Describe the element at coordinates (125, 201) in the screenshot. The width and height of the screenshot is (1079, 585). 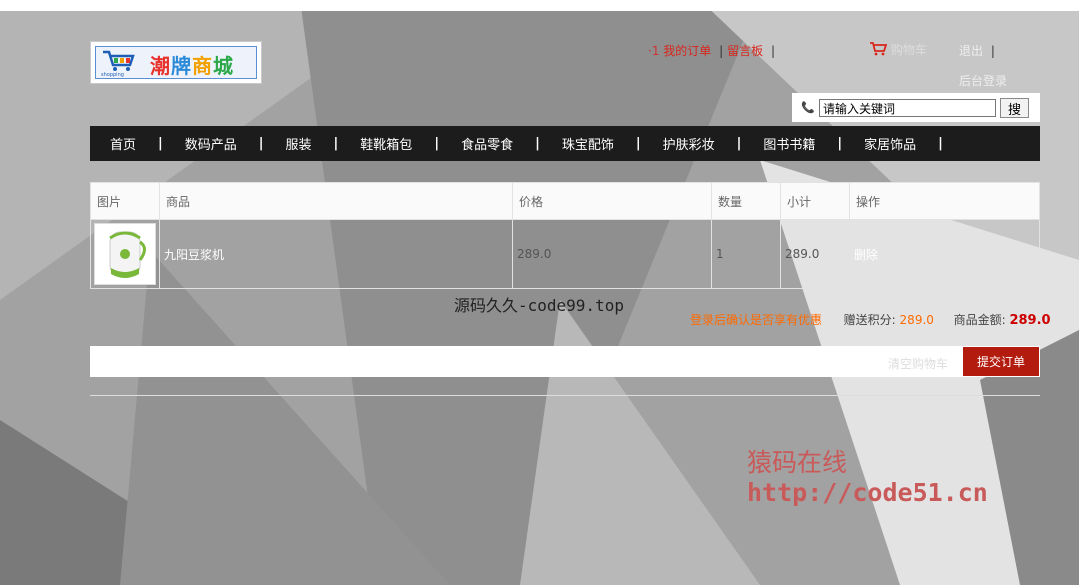
I see `col-header-image: 图片` at that location.